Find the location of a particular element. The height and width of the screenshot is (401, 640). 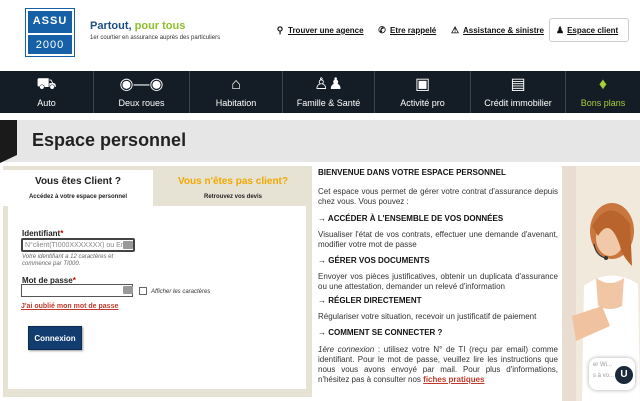

page-title-band: Espace personnel is located at coordinates (320, 141).